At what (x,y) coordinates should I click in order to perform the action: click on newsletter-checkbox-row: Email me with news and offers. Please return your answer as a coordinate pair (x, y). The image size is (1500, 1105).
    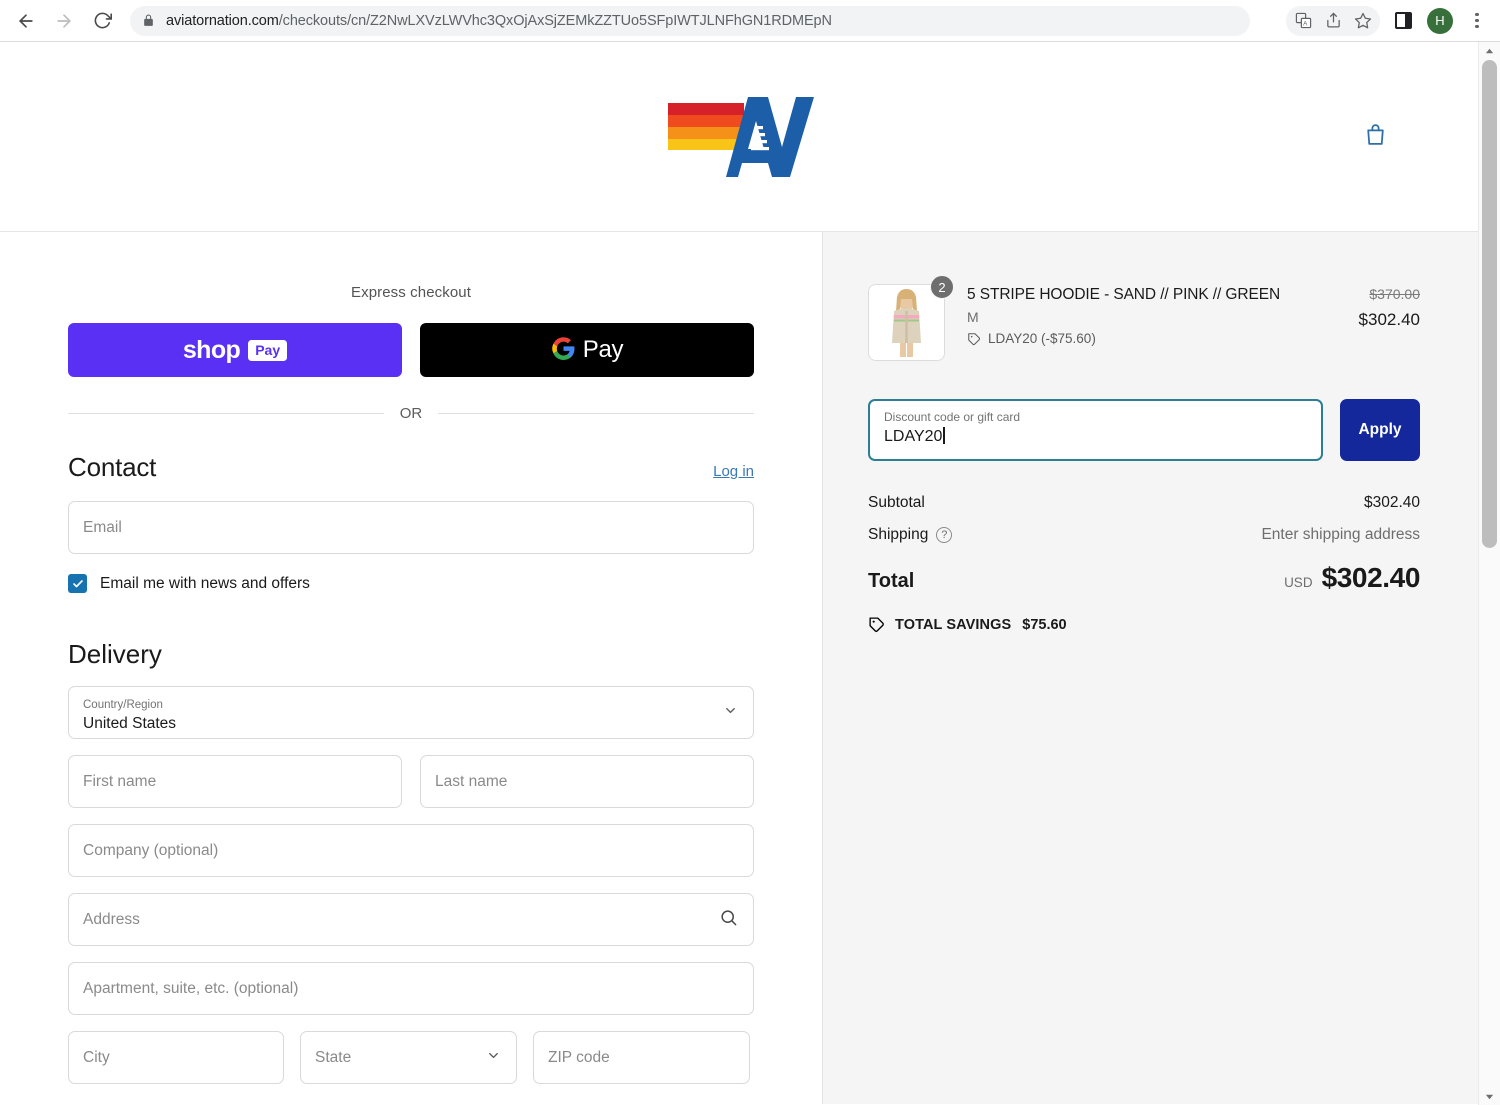
    Looking at the image, I should click on (411, 583).